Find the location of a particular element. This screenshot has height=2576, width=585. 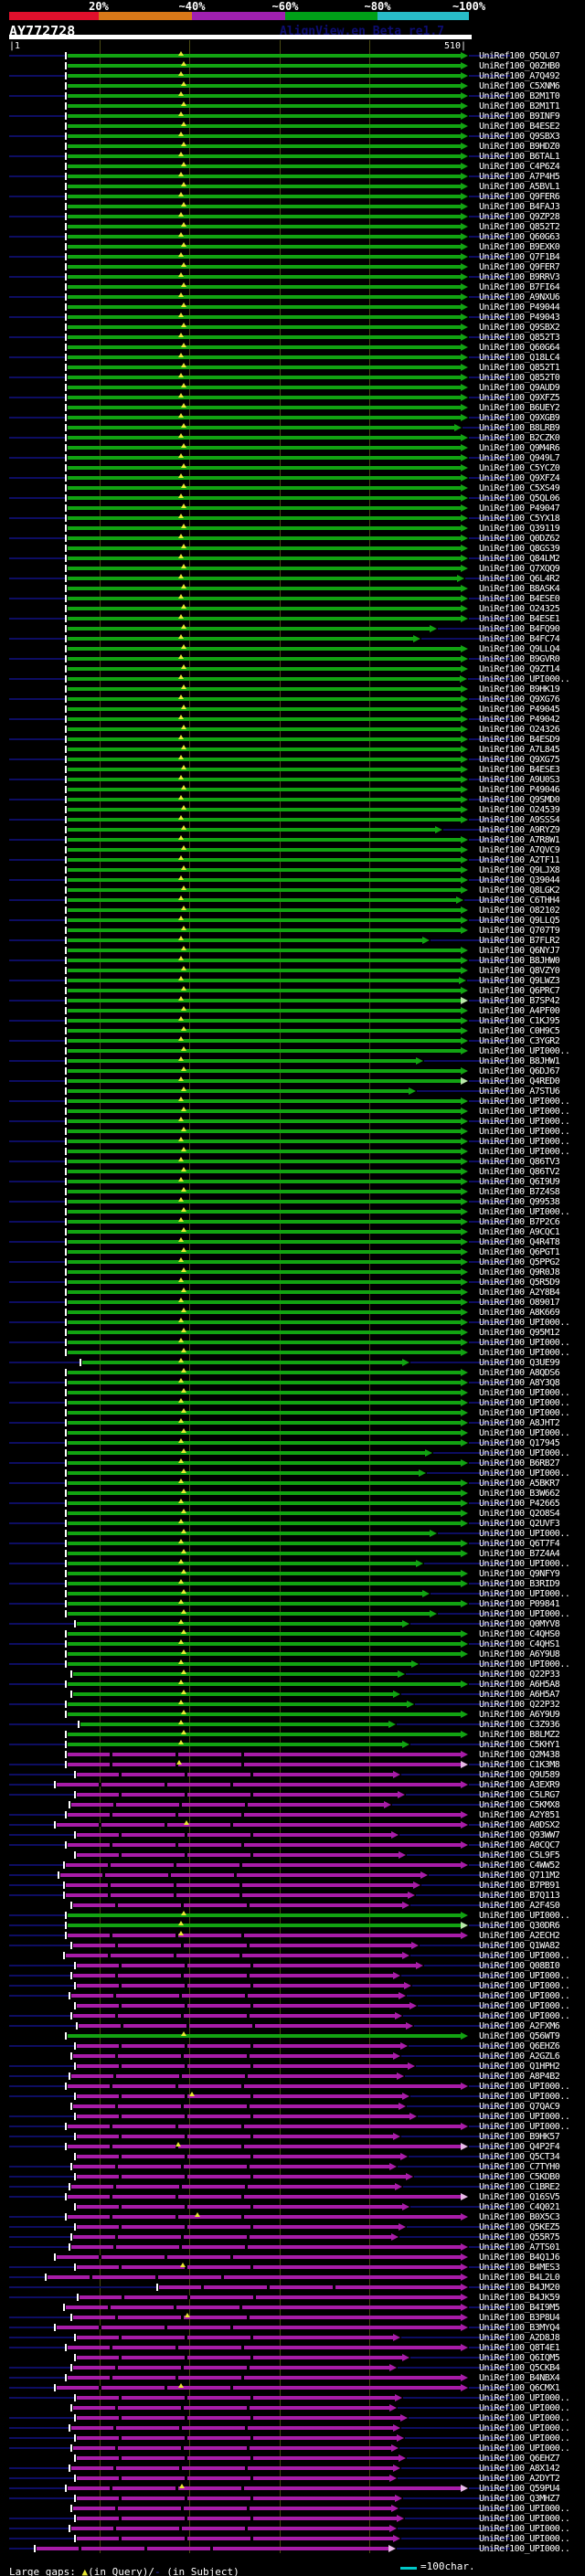

hit-label: UniRef100_Q9XG75 is located at coordinates (519, 760).